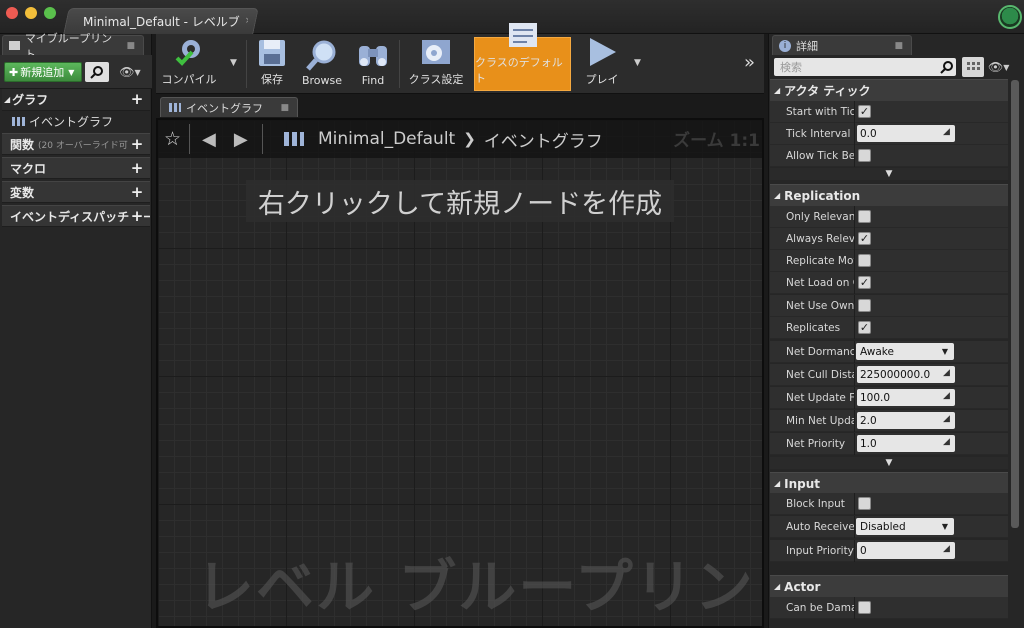 The width and height of the screenshot is (1024, 628). Describe the element at coordinates (820, 283) in the screenshot. I see `prop-label: Net Load on C` at that location.